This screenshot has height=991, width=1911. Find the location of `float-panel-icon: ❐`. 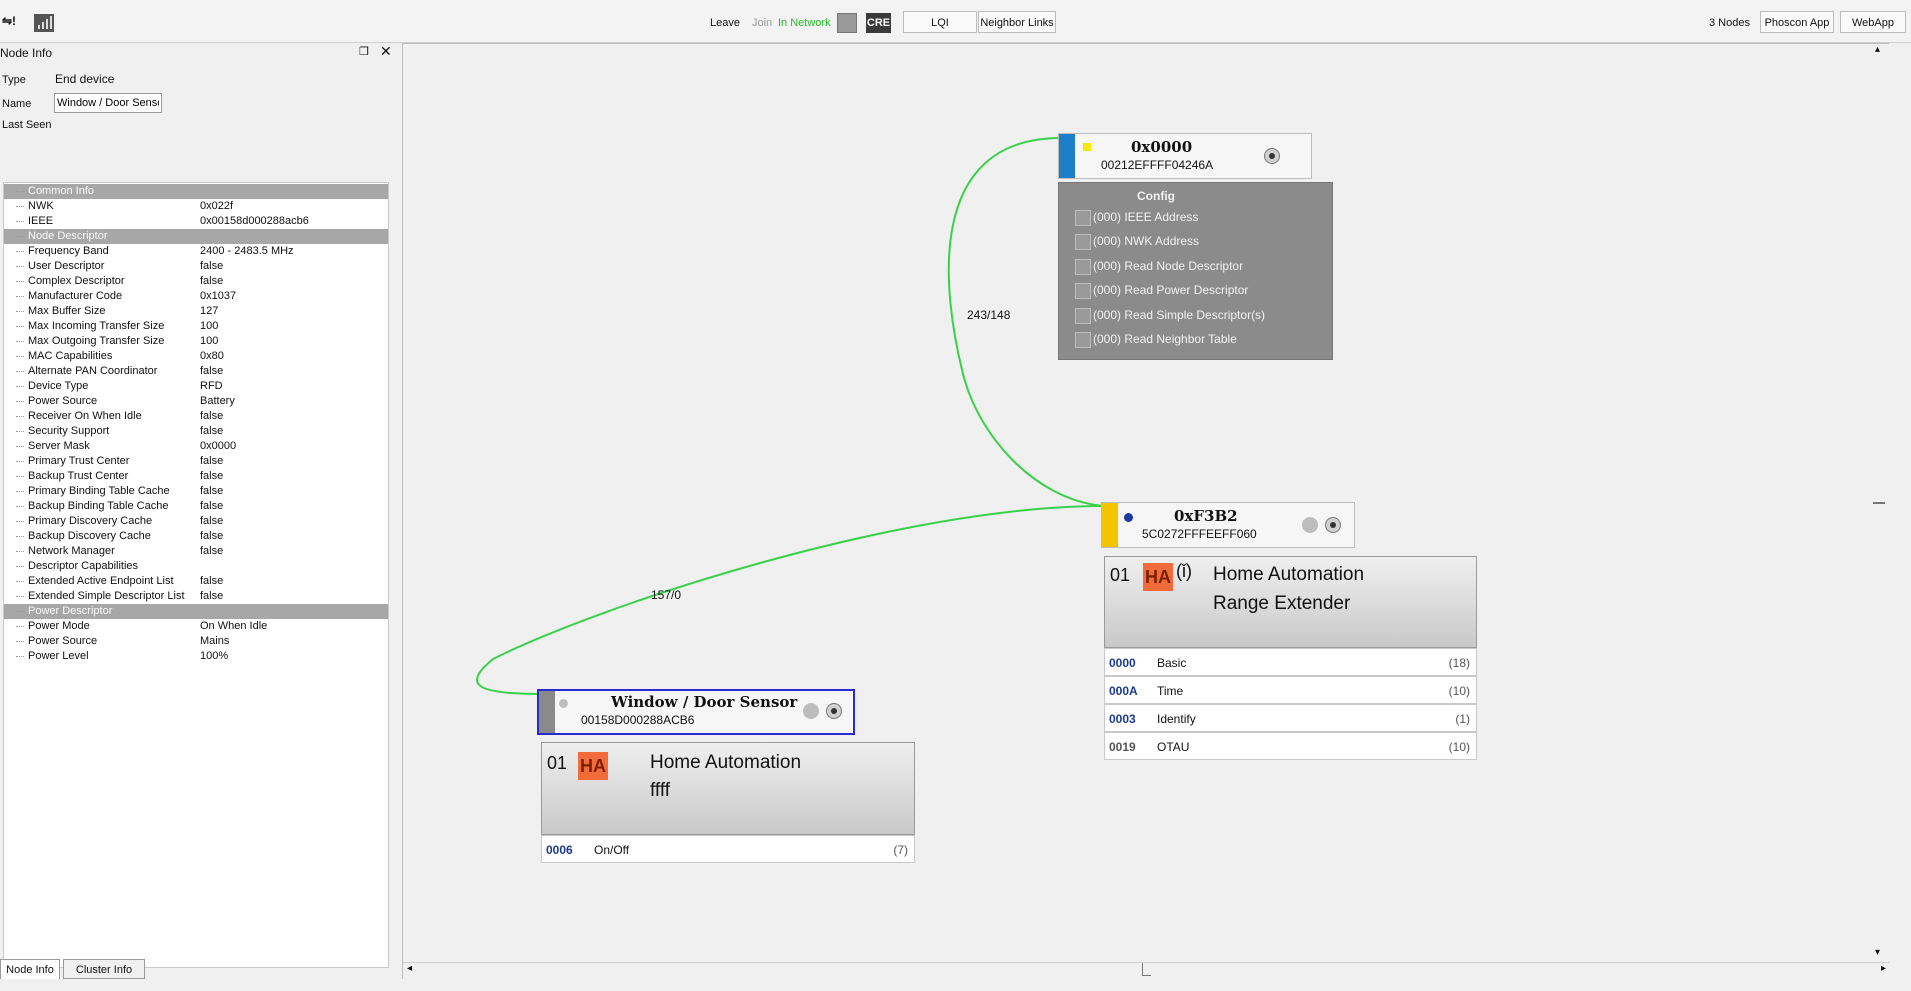

float-panel-icon: ❐ is located at coordinates (364, 51).